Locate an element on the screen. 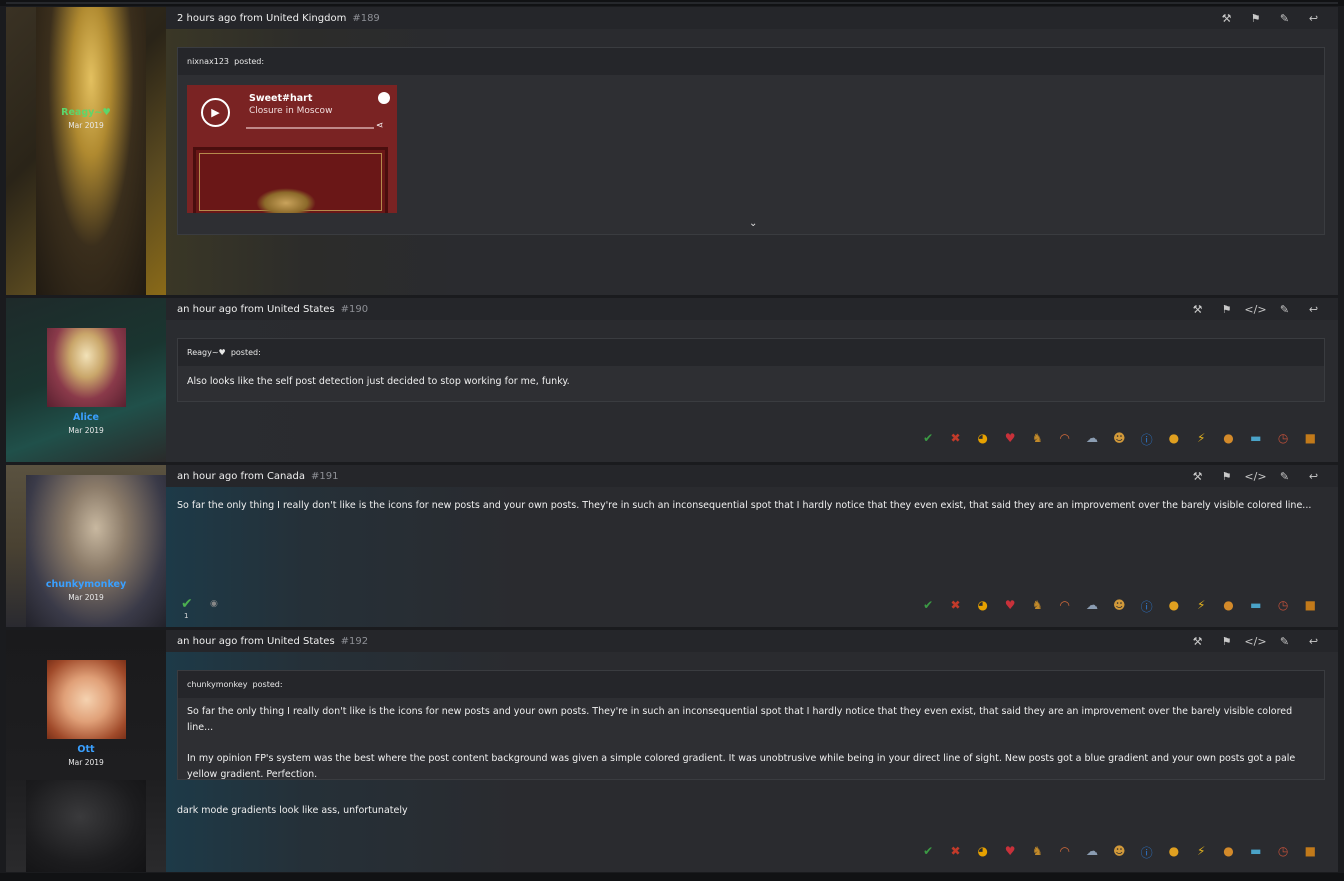 The height and width of the screenshot is (881, 1344). post-number: #190 is located at coordinates (354, 309).